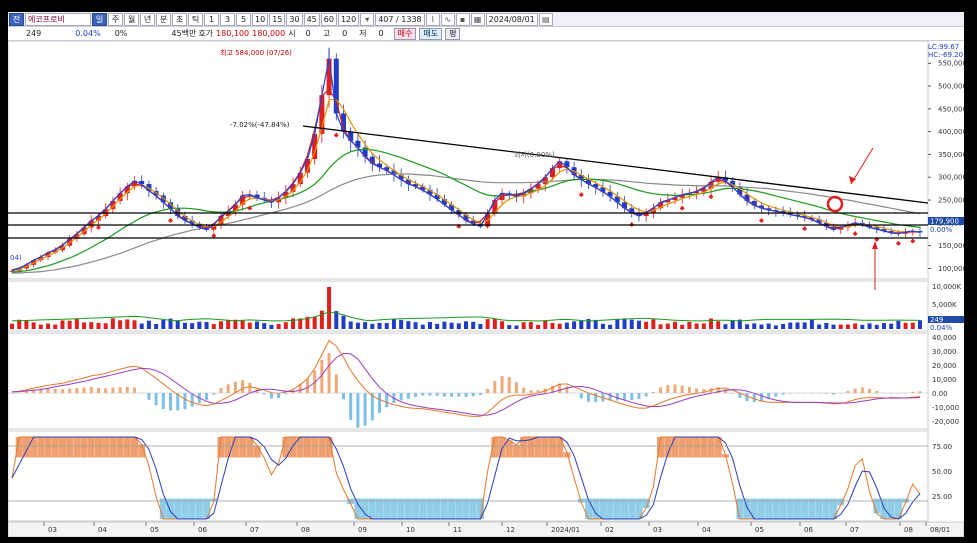  Describe the element at coordinates (292, 33) in the screenshot. I see `open-label: 시` at that location.